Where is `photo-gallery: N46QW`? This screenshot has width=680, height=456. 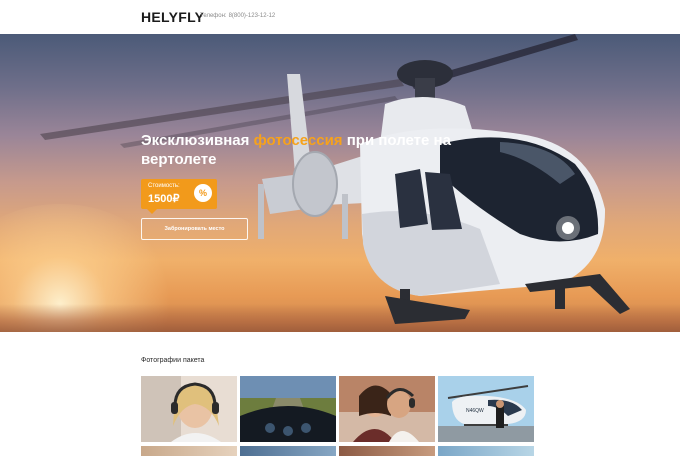
photo-gallery: N46QW is located at coordinates (339, 416).